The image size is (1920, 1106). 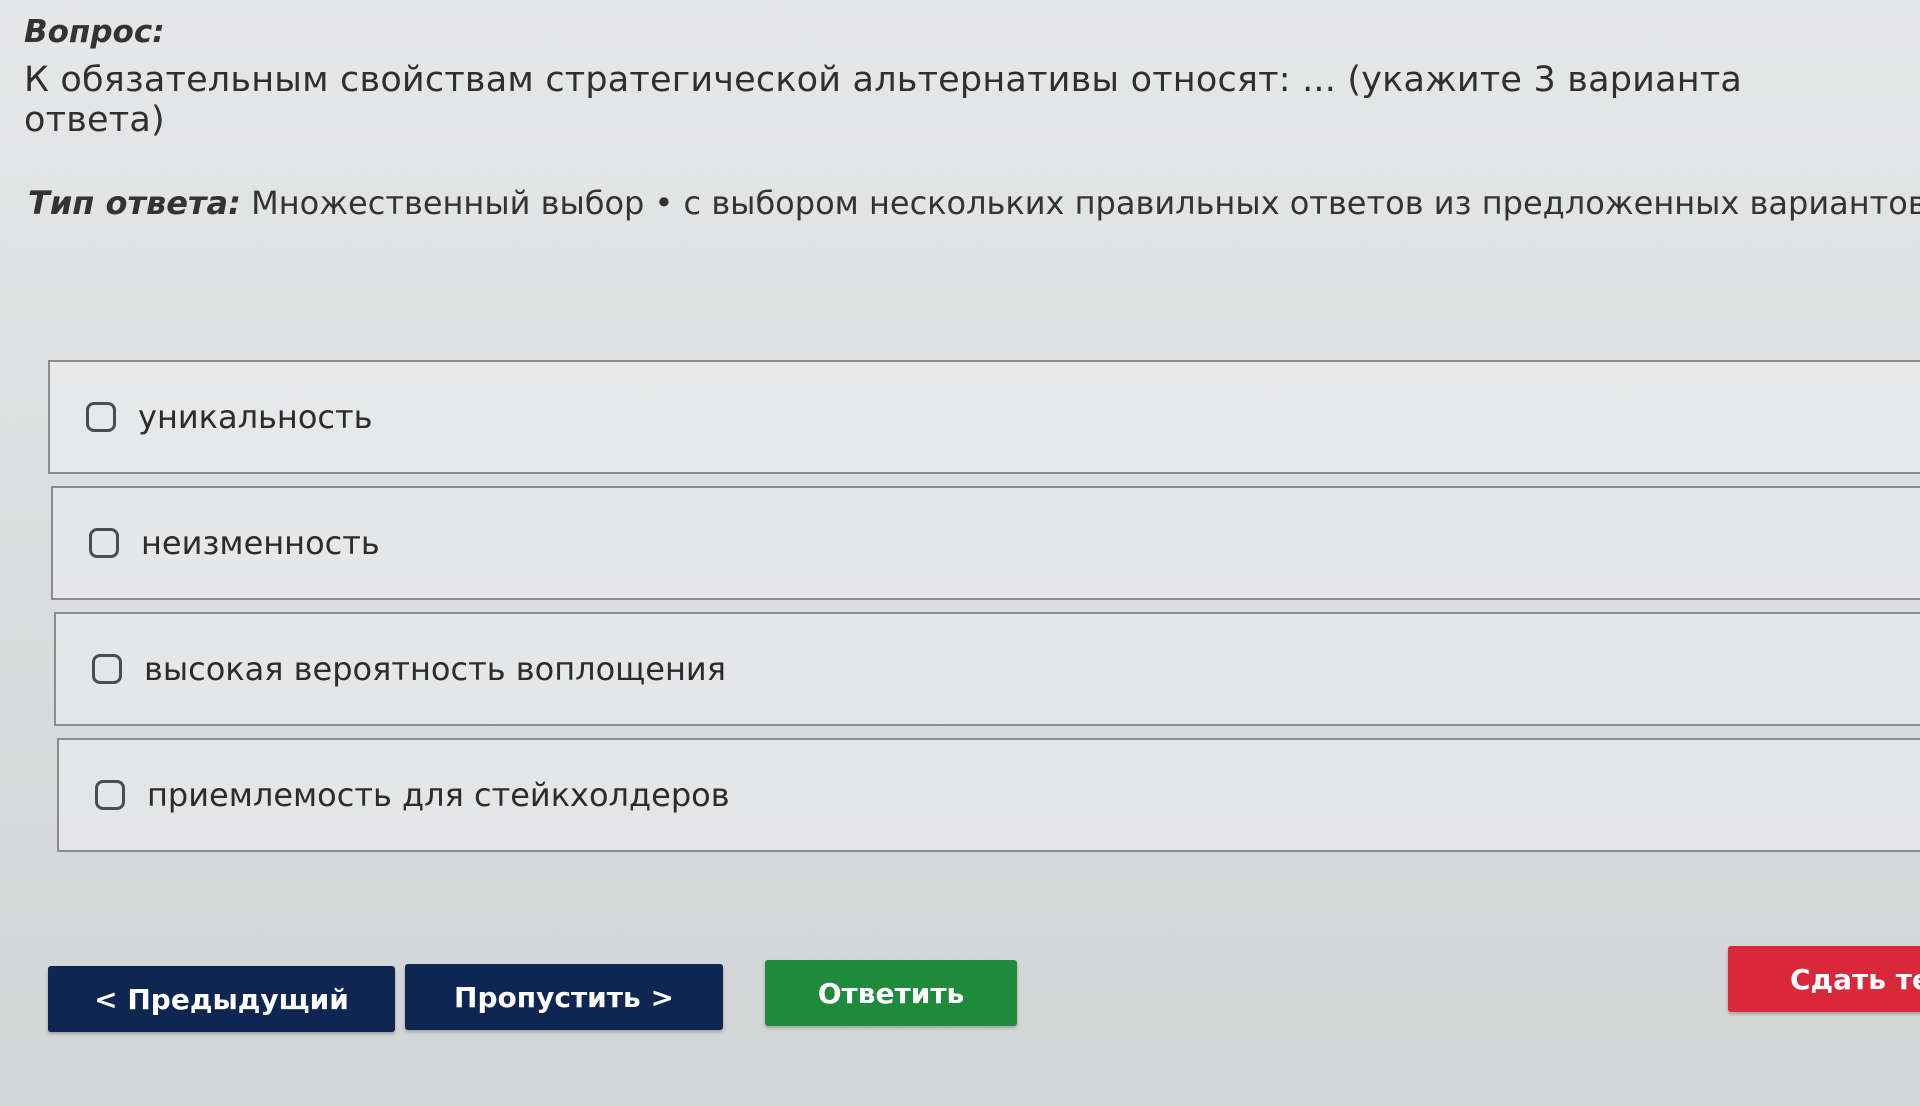 What do you see at coordinates (984, 417) in the screenshot?
I see `option-uniqueness: уникальность` at bounding box center [984, 417].